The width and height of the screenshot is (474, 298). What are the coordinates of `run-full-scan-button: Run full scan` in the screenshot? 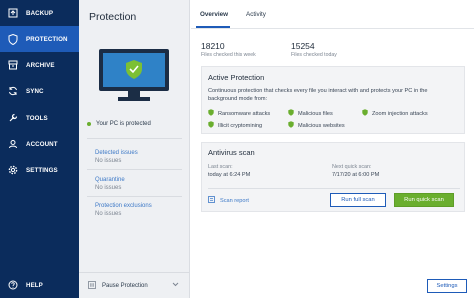 It's located at (358, 200).